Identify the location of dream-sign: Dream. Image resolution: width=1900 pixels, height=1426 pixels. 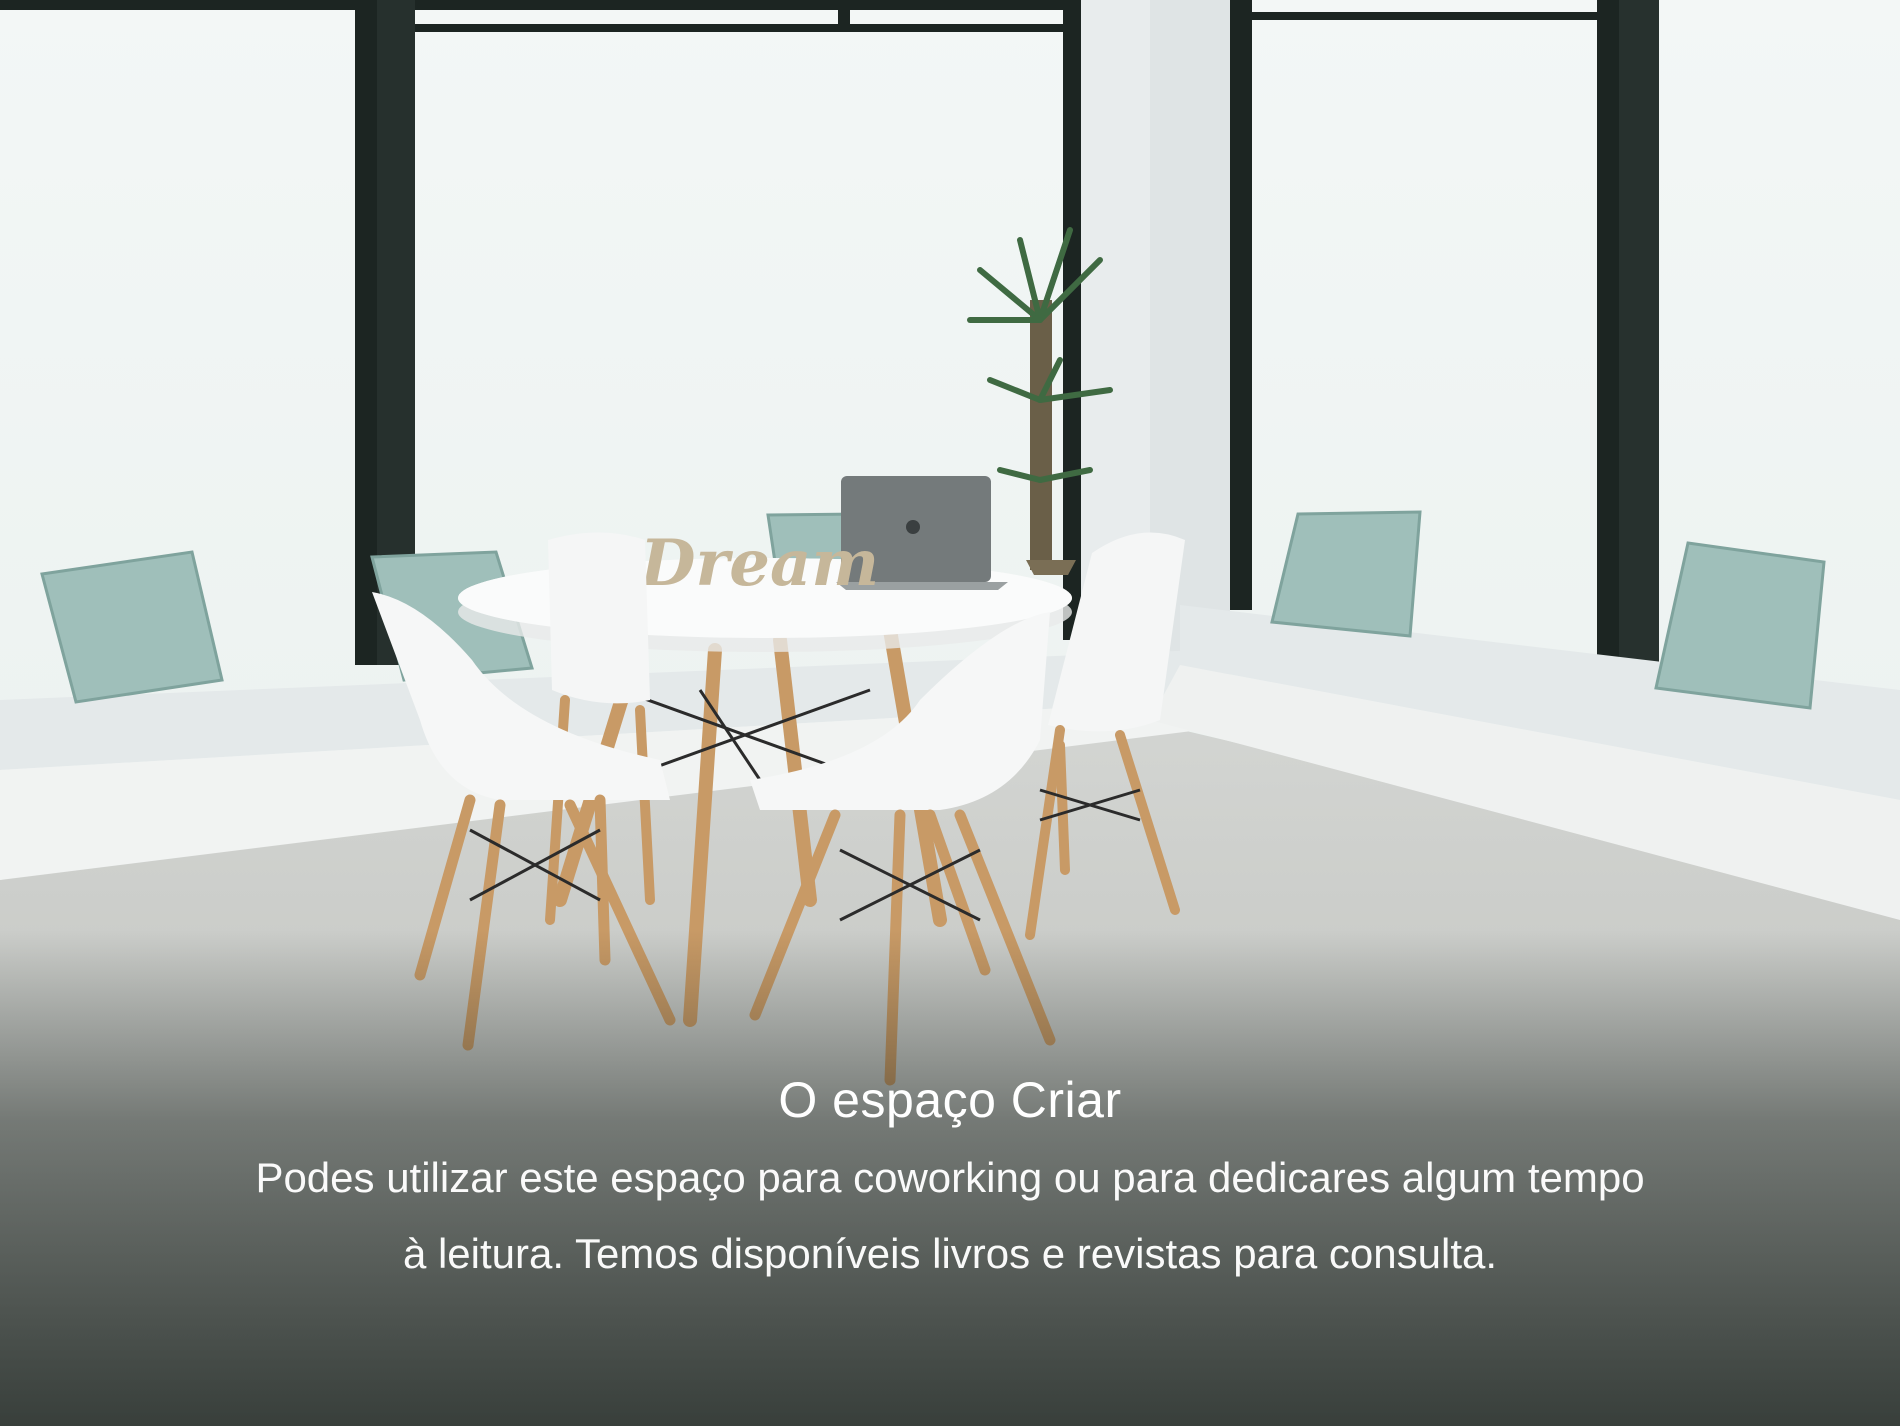
(747, 563).